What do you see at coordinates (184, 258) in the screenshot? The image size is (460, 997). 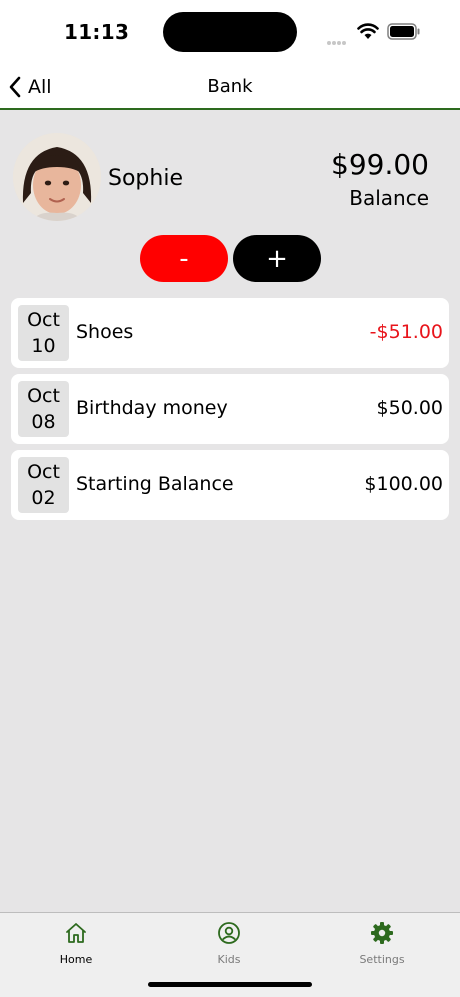 I see `subtract-money-button: -` at bounding box center [184, 258].